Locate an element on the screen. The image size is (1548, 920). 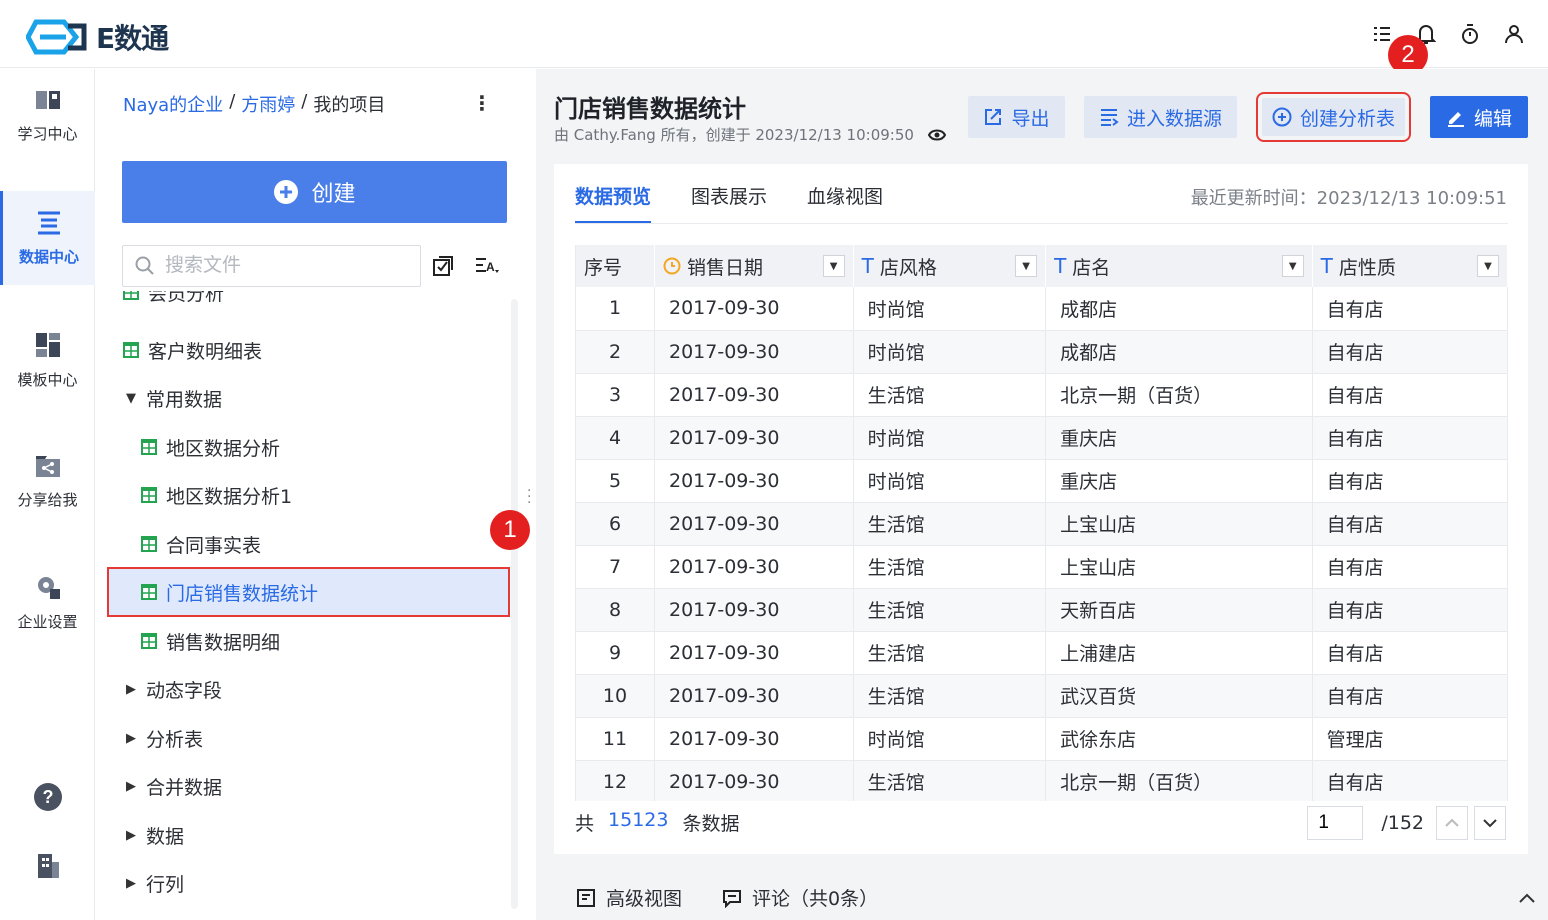
table-row: 1 2017-09-30 时尚馆 成都店 自有店 is located at coordinates (1042, 309).